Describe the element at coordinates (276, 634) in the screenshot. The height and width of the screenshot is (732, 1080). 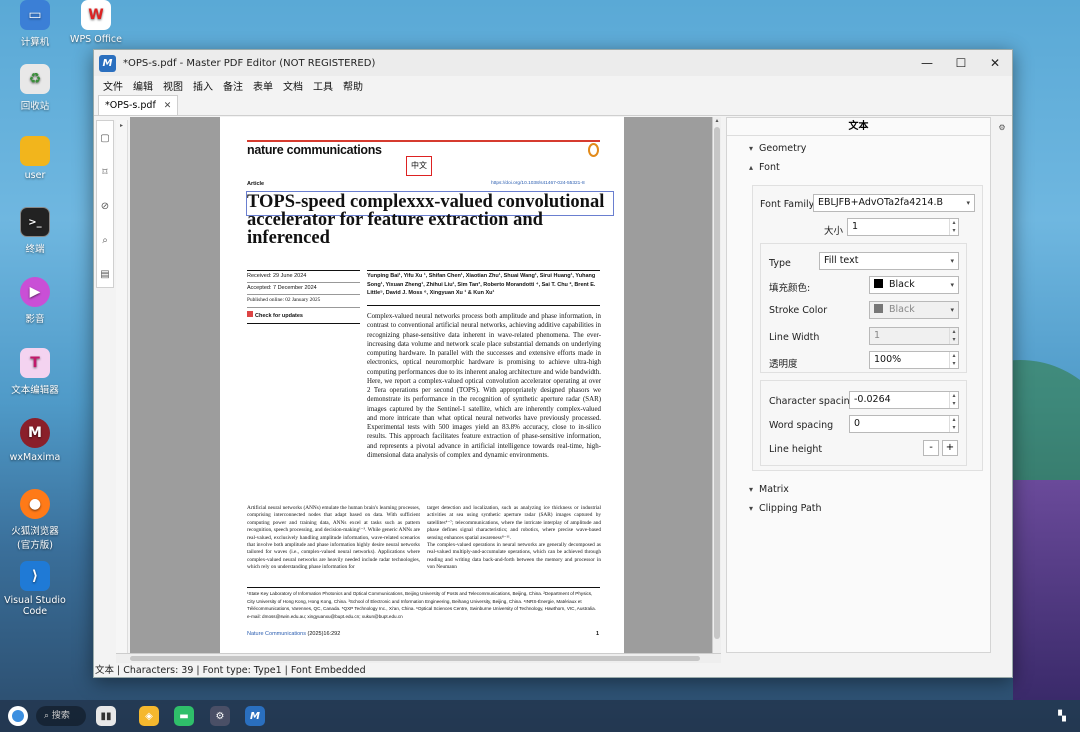
I see `footer-journal: Nature Communications` at that location.